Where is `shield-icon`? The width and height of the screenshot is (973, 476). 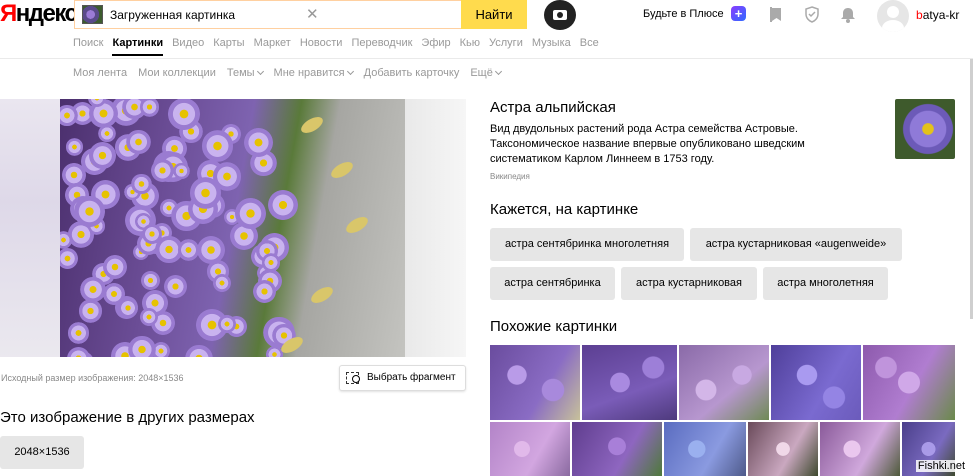 shield-icon is located at coordinates (812, 14).